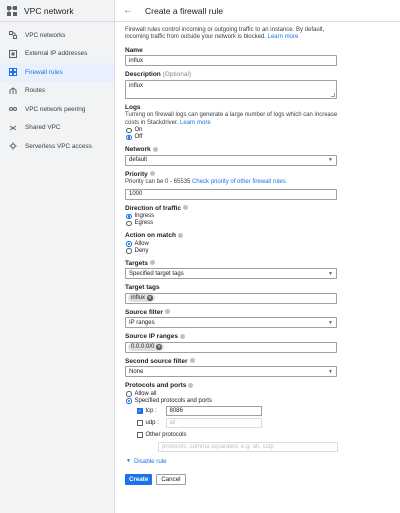 The width and height of the screenshot is (400, 513). Describe the element at coordinates (139, 479) in the screenshot. I see `create-button: Create` at that location.